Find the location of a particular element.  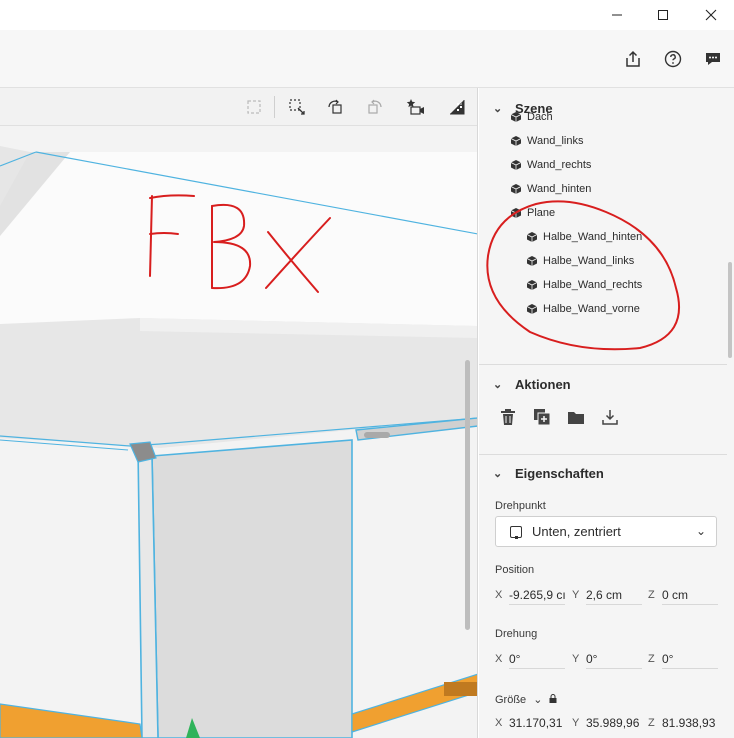

toolbar-divider is located at coordinates (274, 107).